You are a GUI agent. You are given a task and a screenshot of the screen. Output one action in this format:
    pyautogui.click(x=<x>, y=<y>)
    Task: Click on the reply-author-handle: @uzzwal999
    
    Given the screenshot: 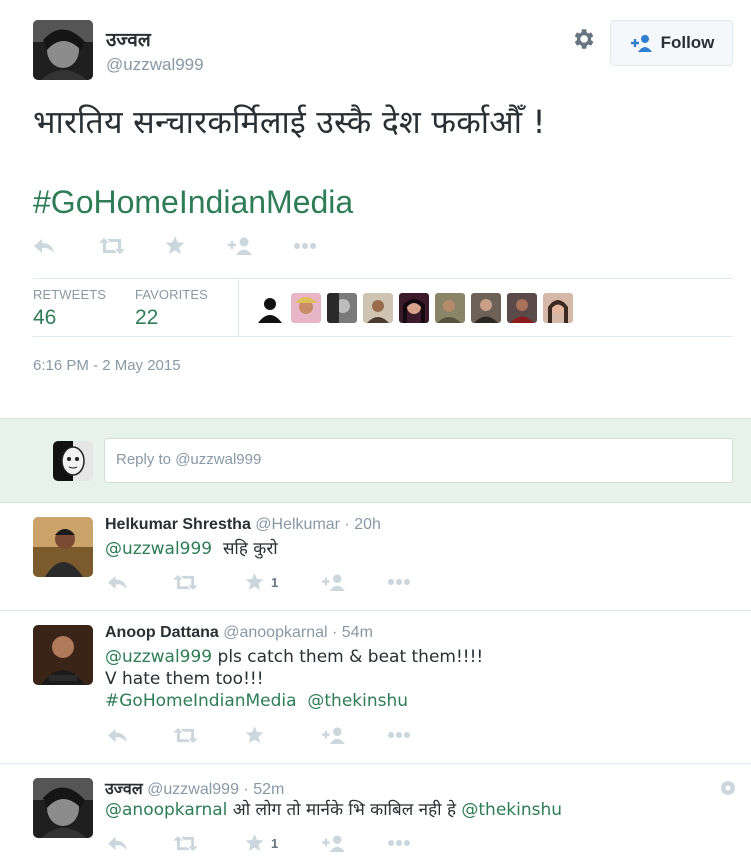 What is the action you would take?
    pyautogui.click(x=193, y=789)
    